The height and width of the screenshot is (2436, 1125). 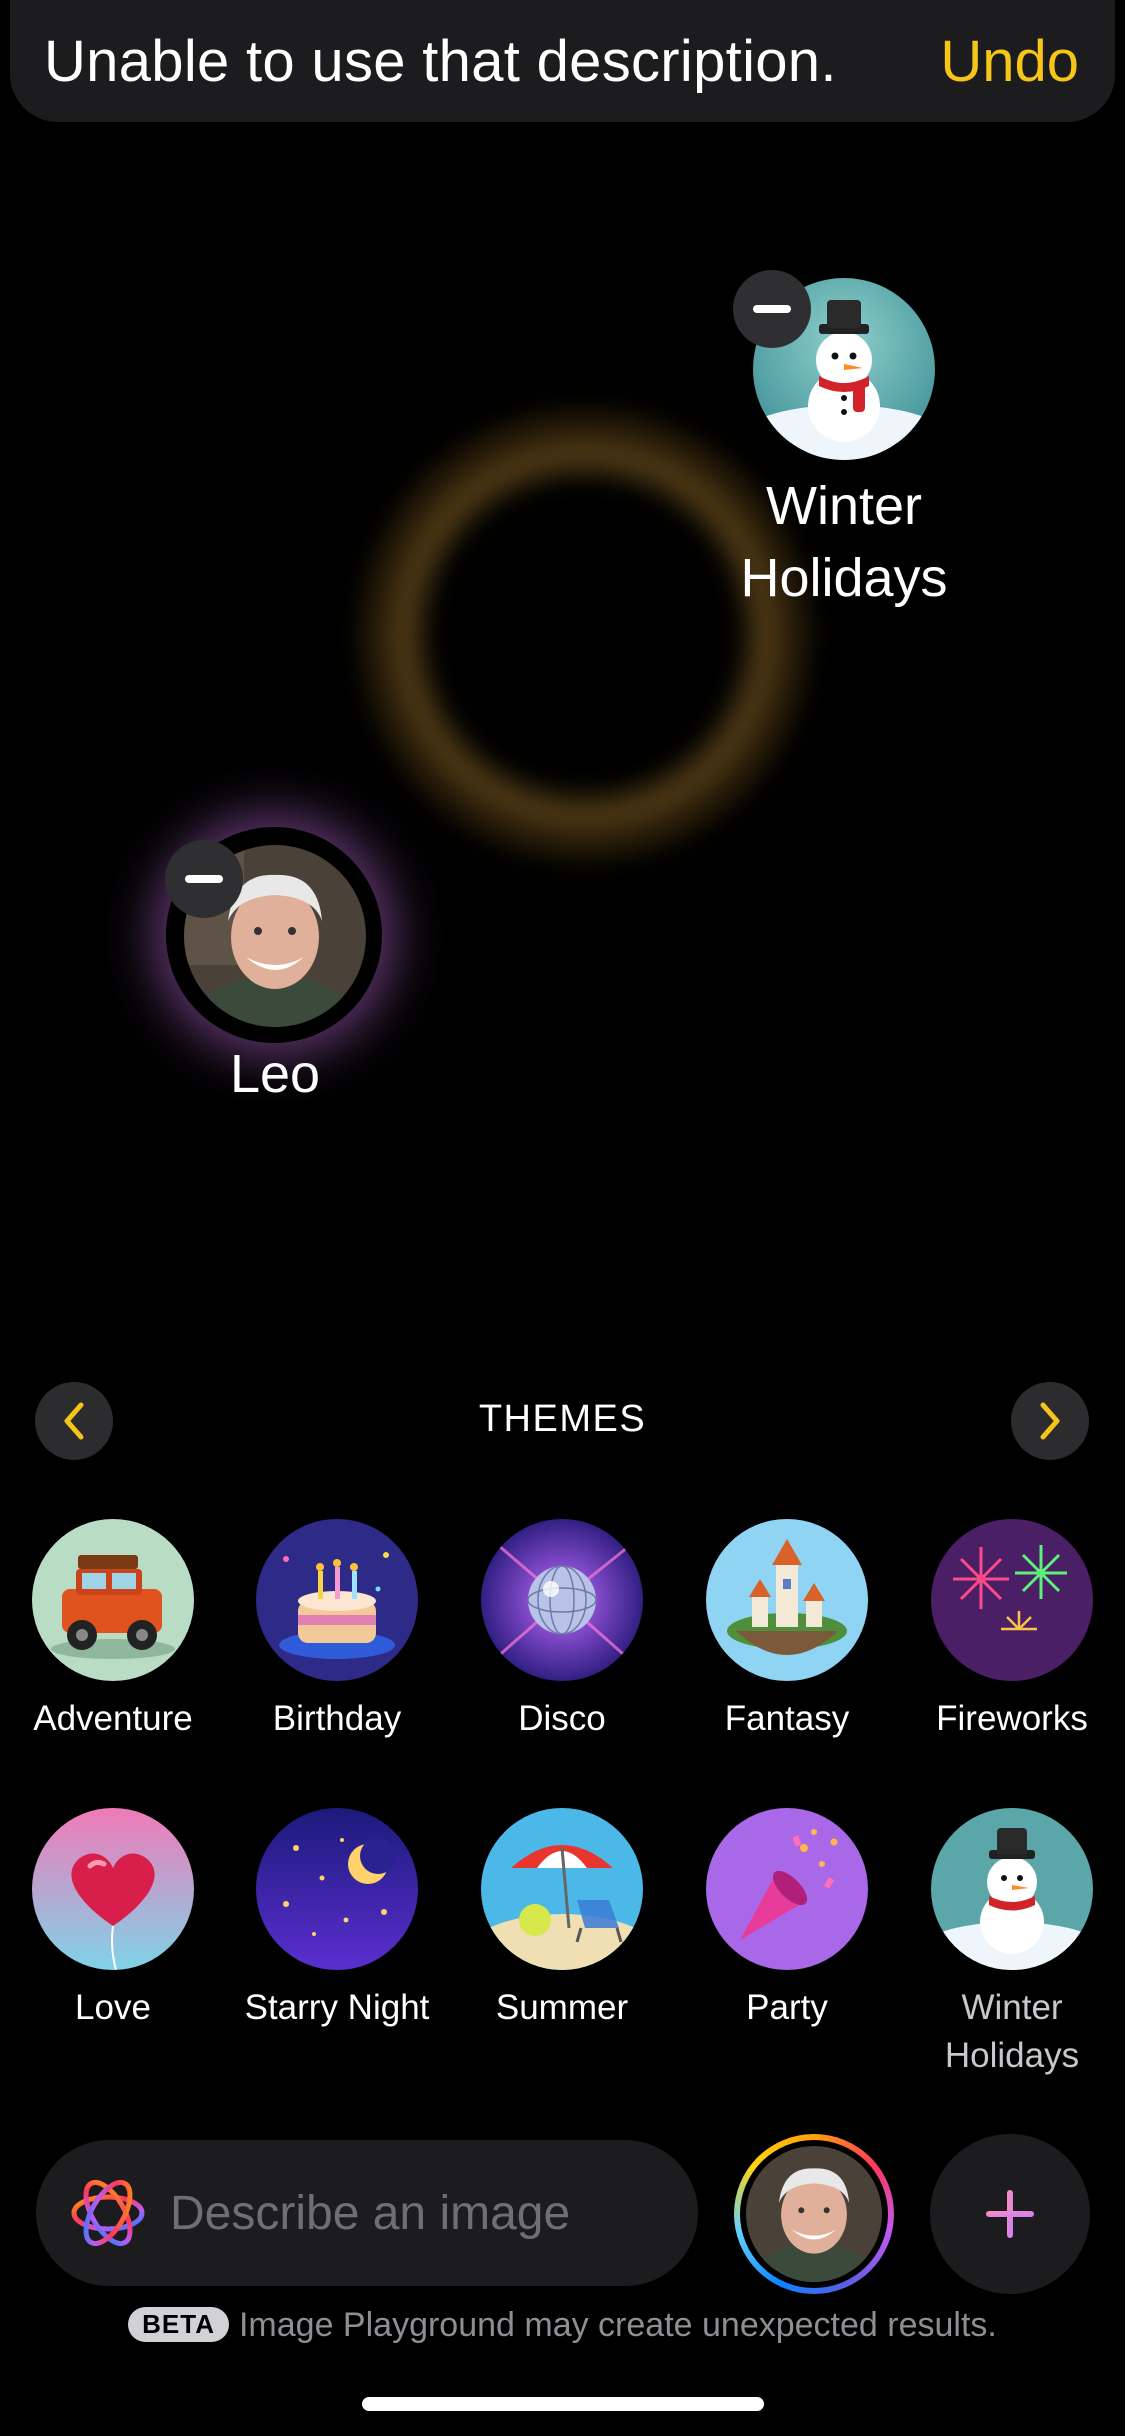 I want to click on heart-balloon-icon, so click(x=113, y=1889).